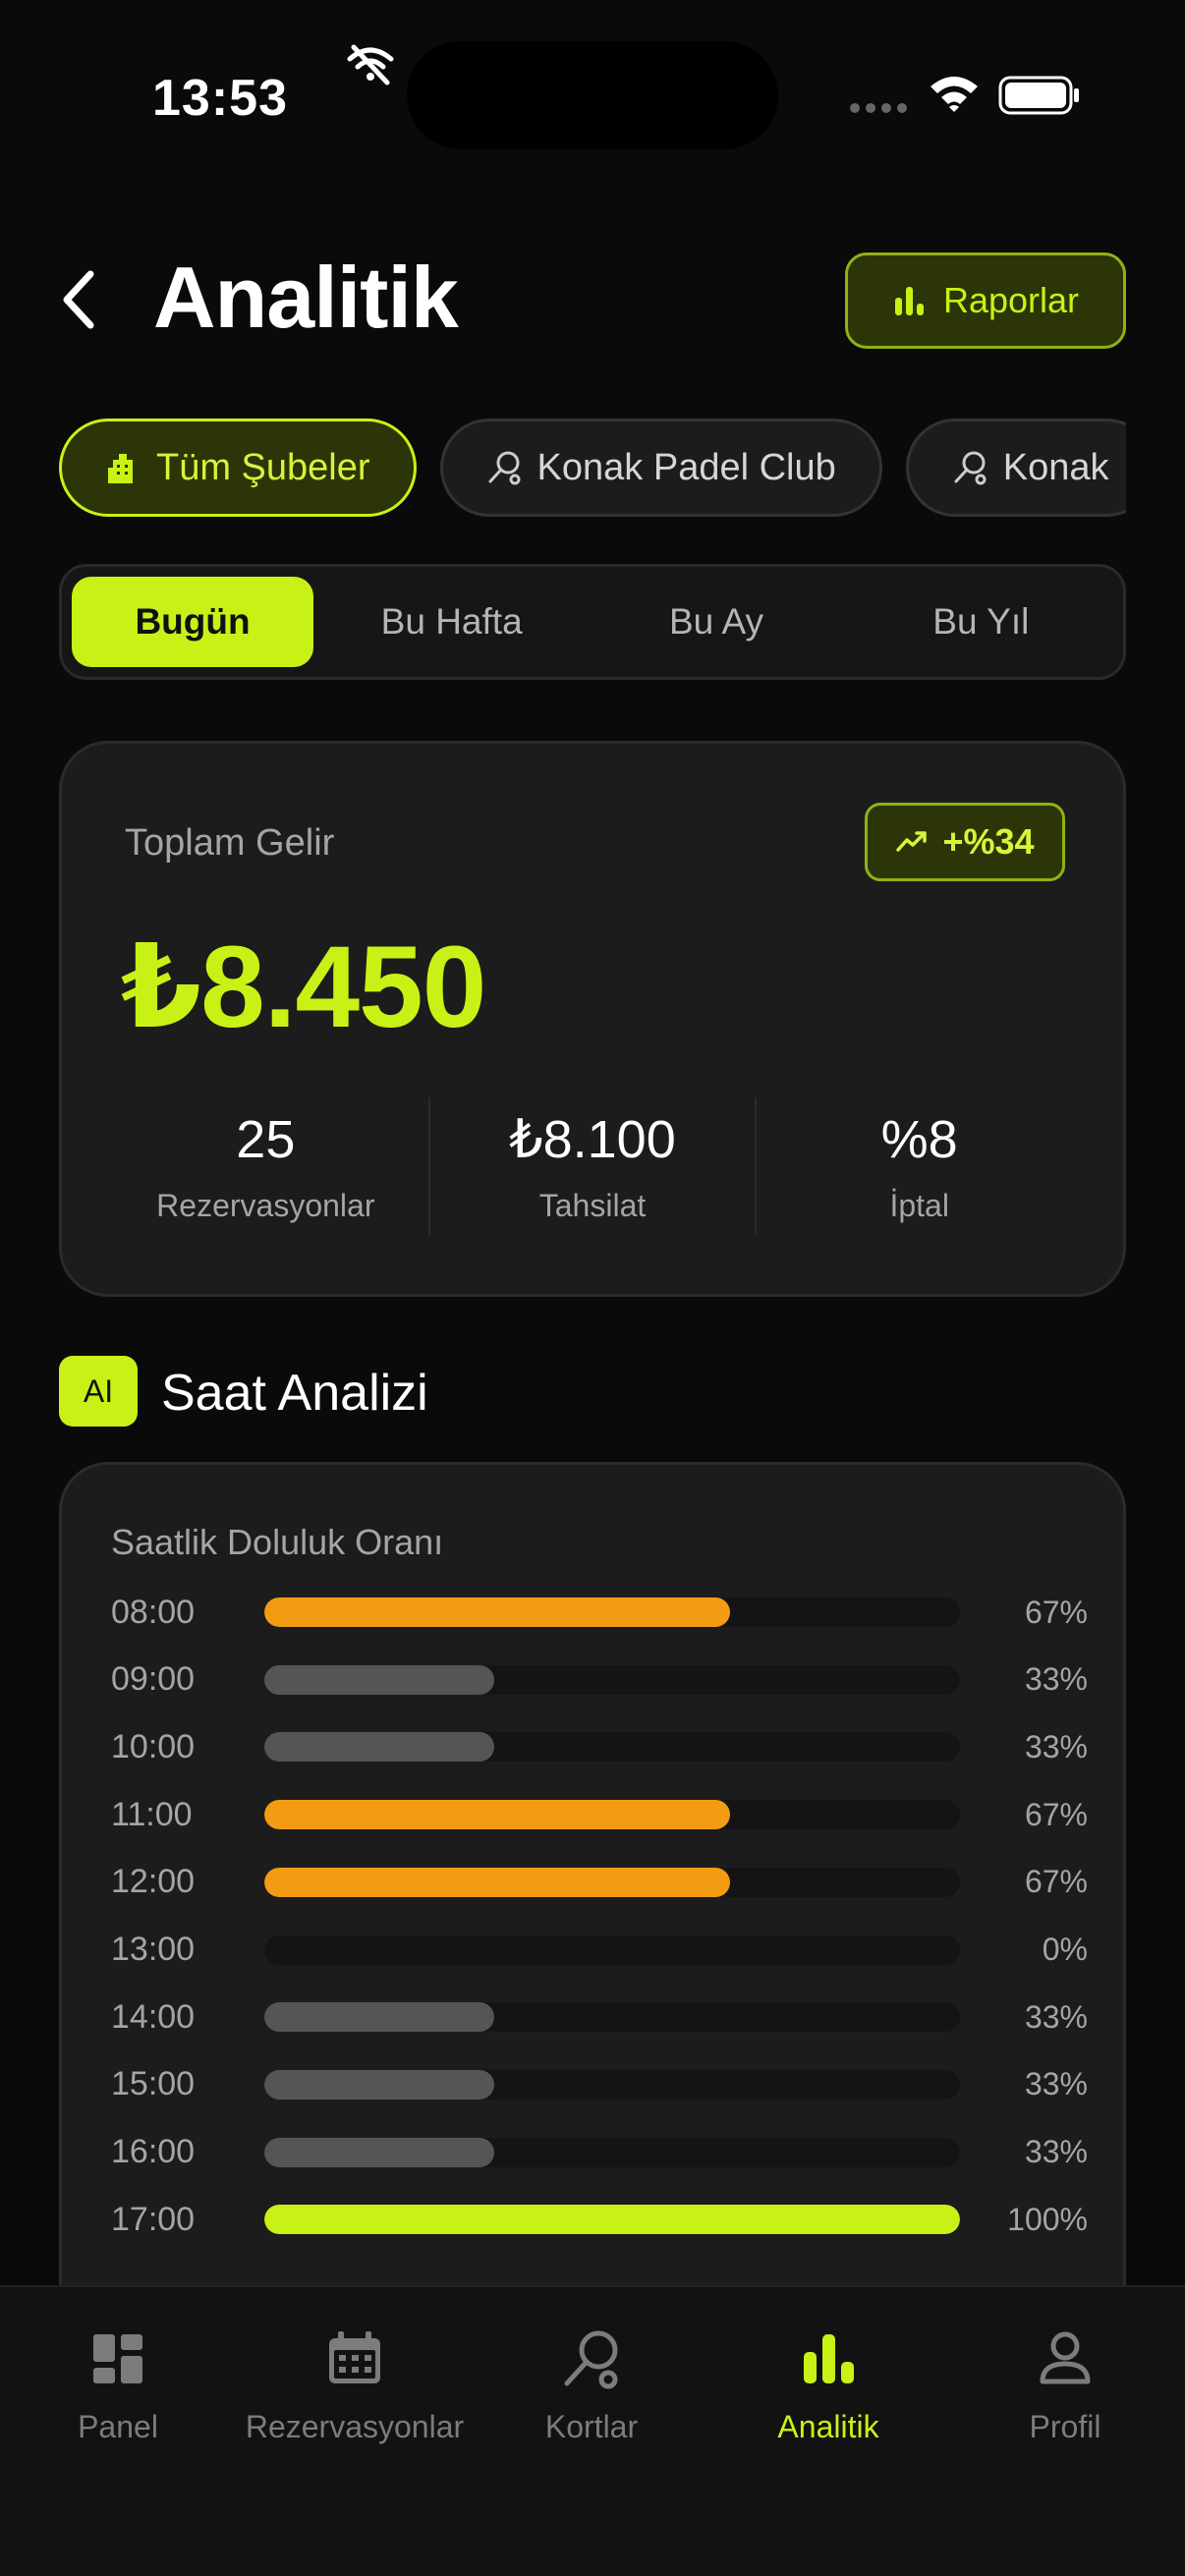 This screenshot has width=1185, height=2576. I want to click on building-icon, so click(121, 468).